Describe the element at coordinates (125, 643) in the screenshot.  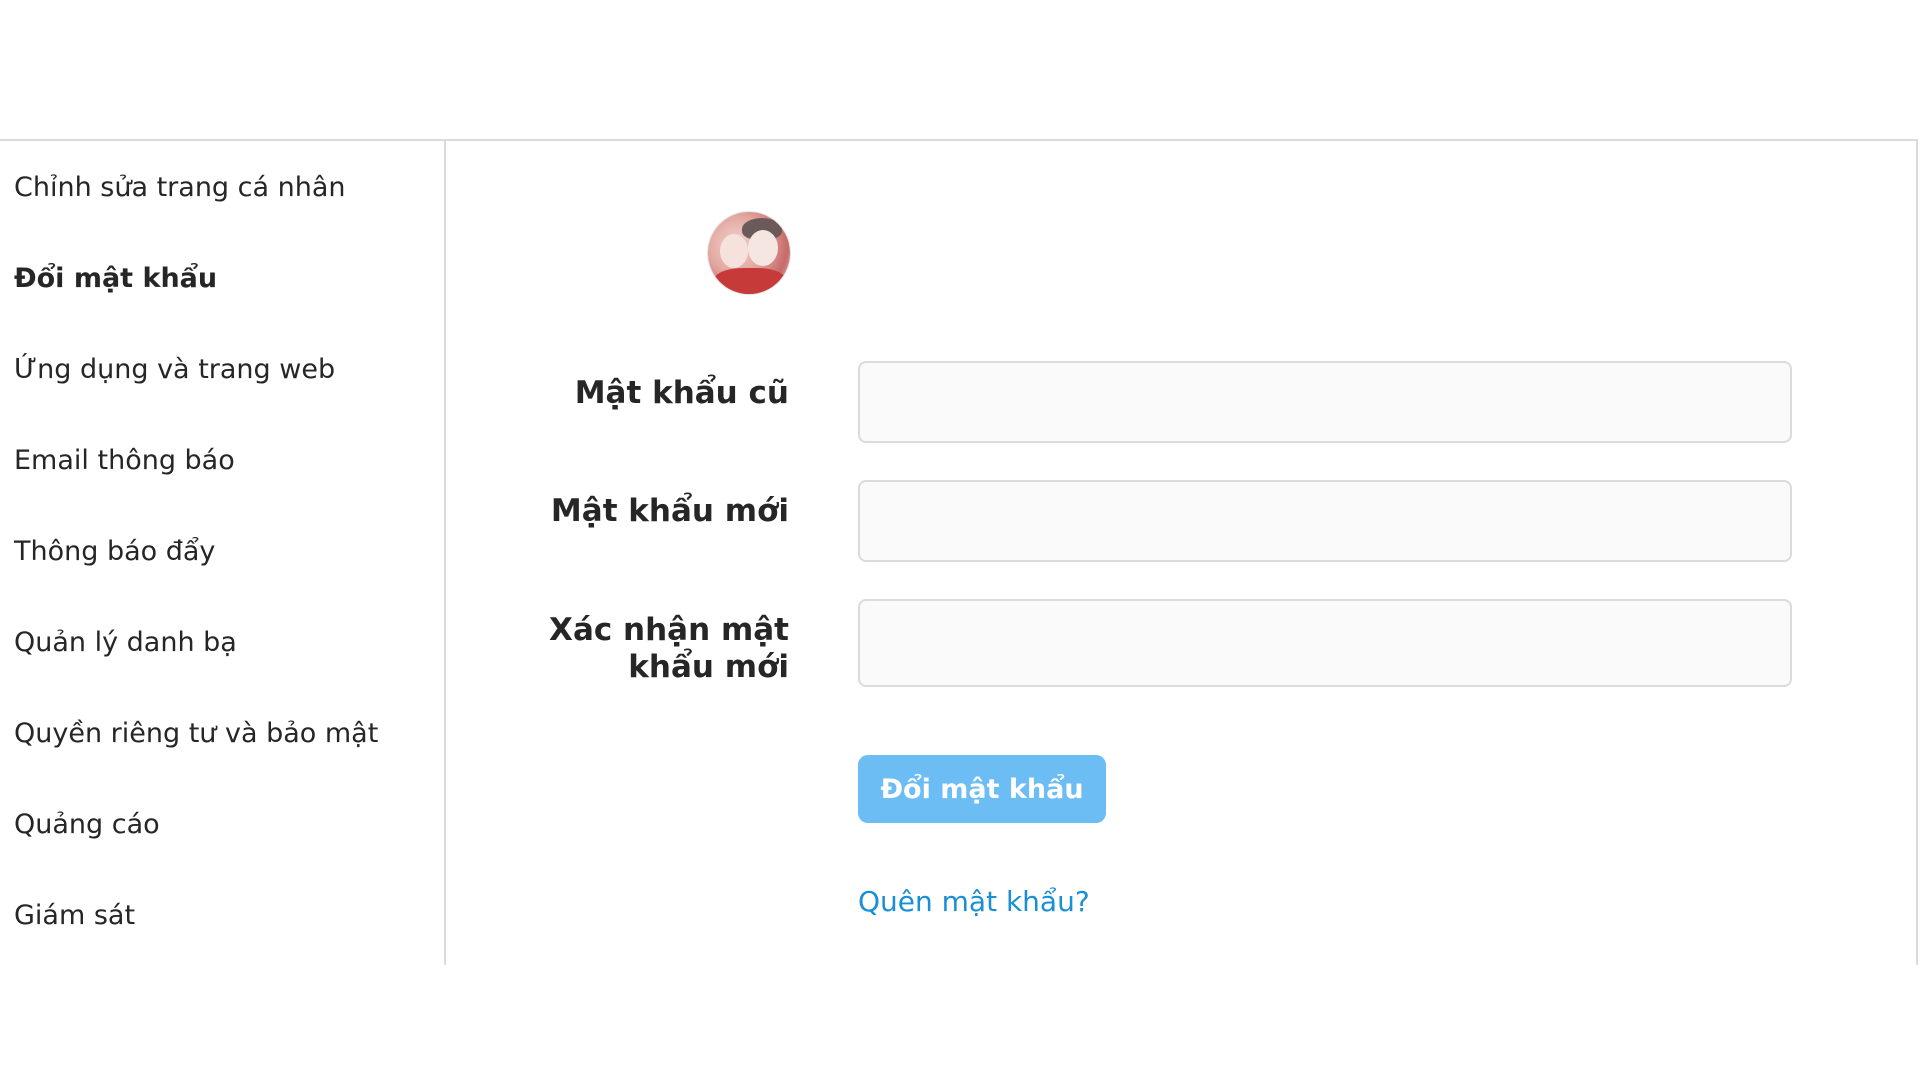
I see `sidebar-item-manage-contacts: Quản lý danh bạ` at that location.